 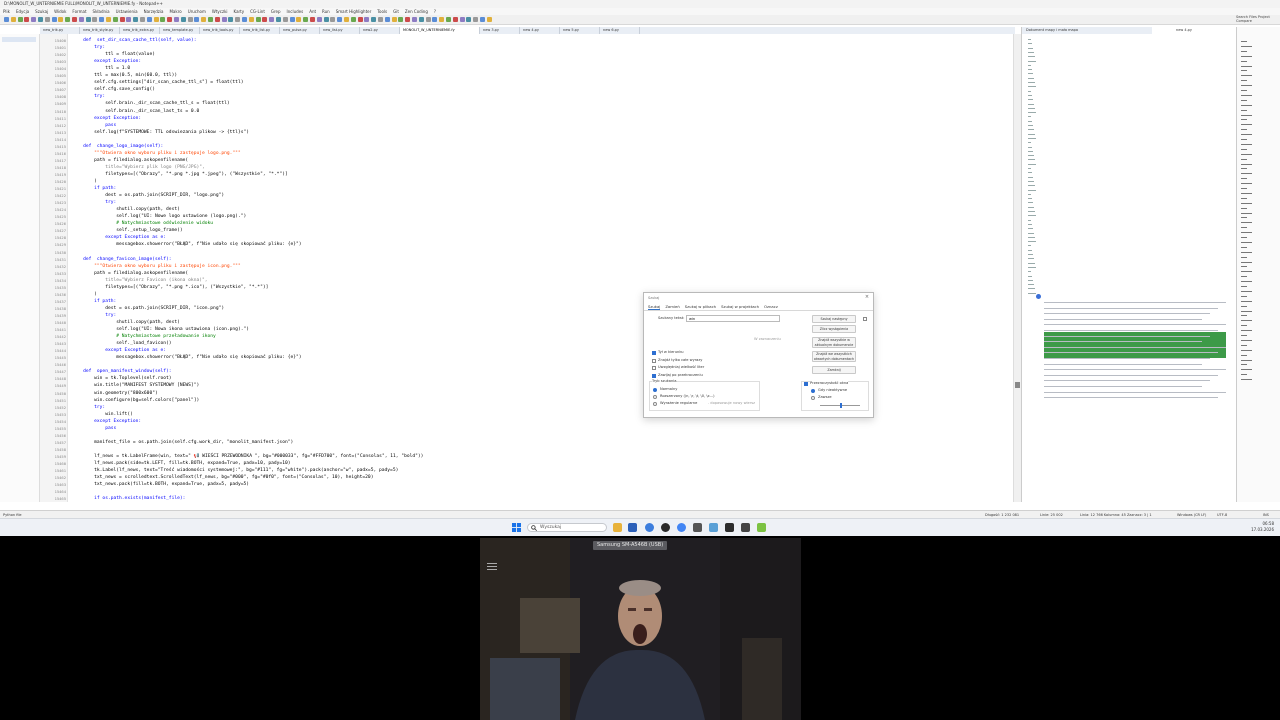 What do you see at coordinates (813, 398) in the screenshot?
I see `transparency-always-radio` at bounding box center [813, 398].